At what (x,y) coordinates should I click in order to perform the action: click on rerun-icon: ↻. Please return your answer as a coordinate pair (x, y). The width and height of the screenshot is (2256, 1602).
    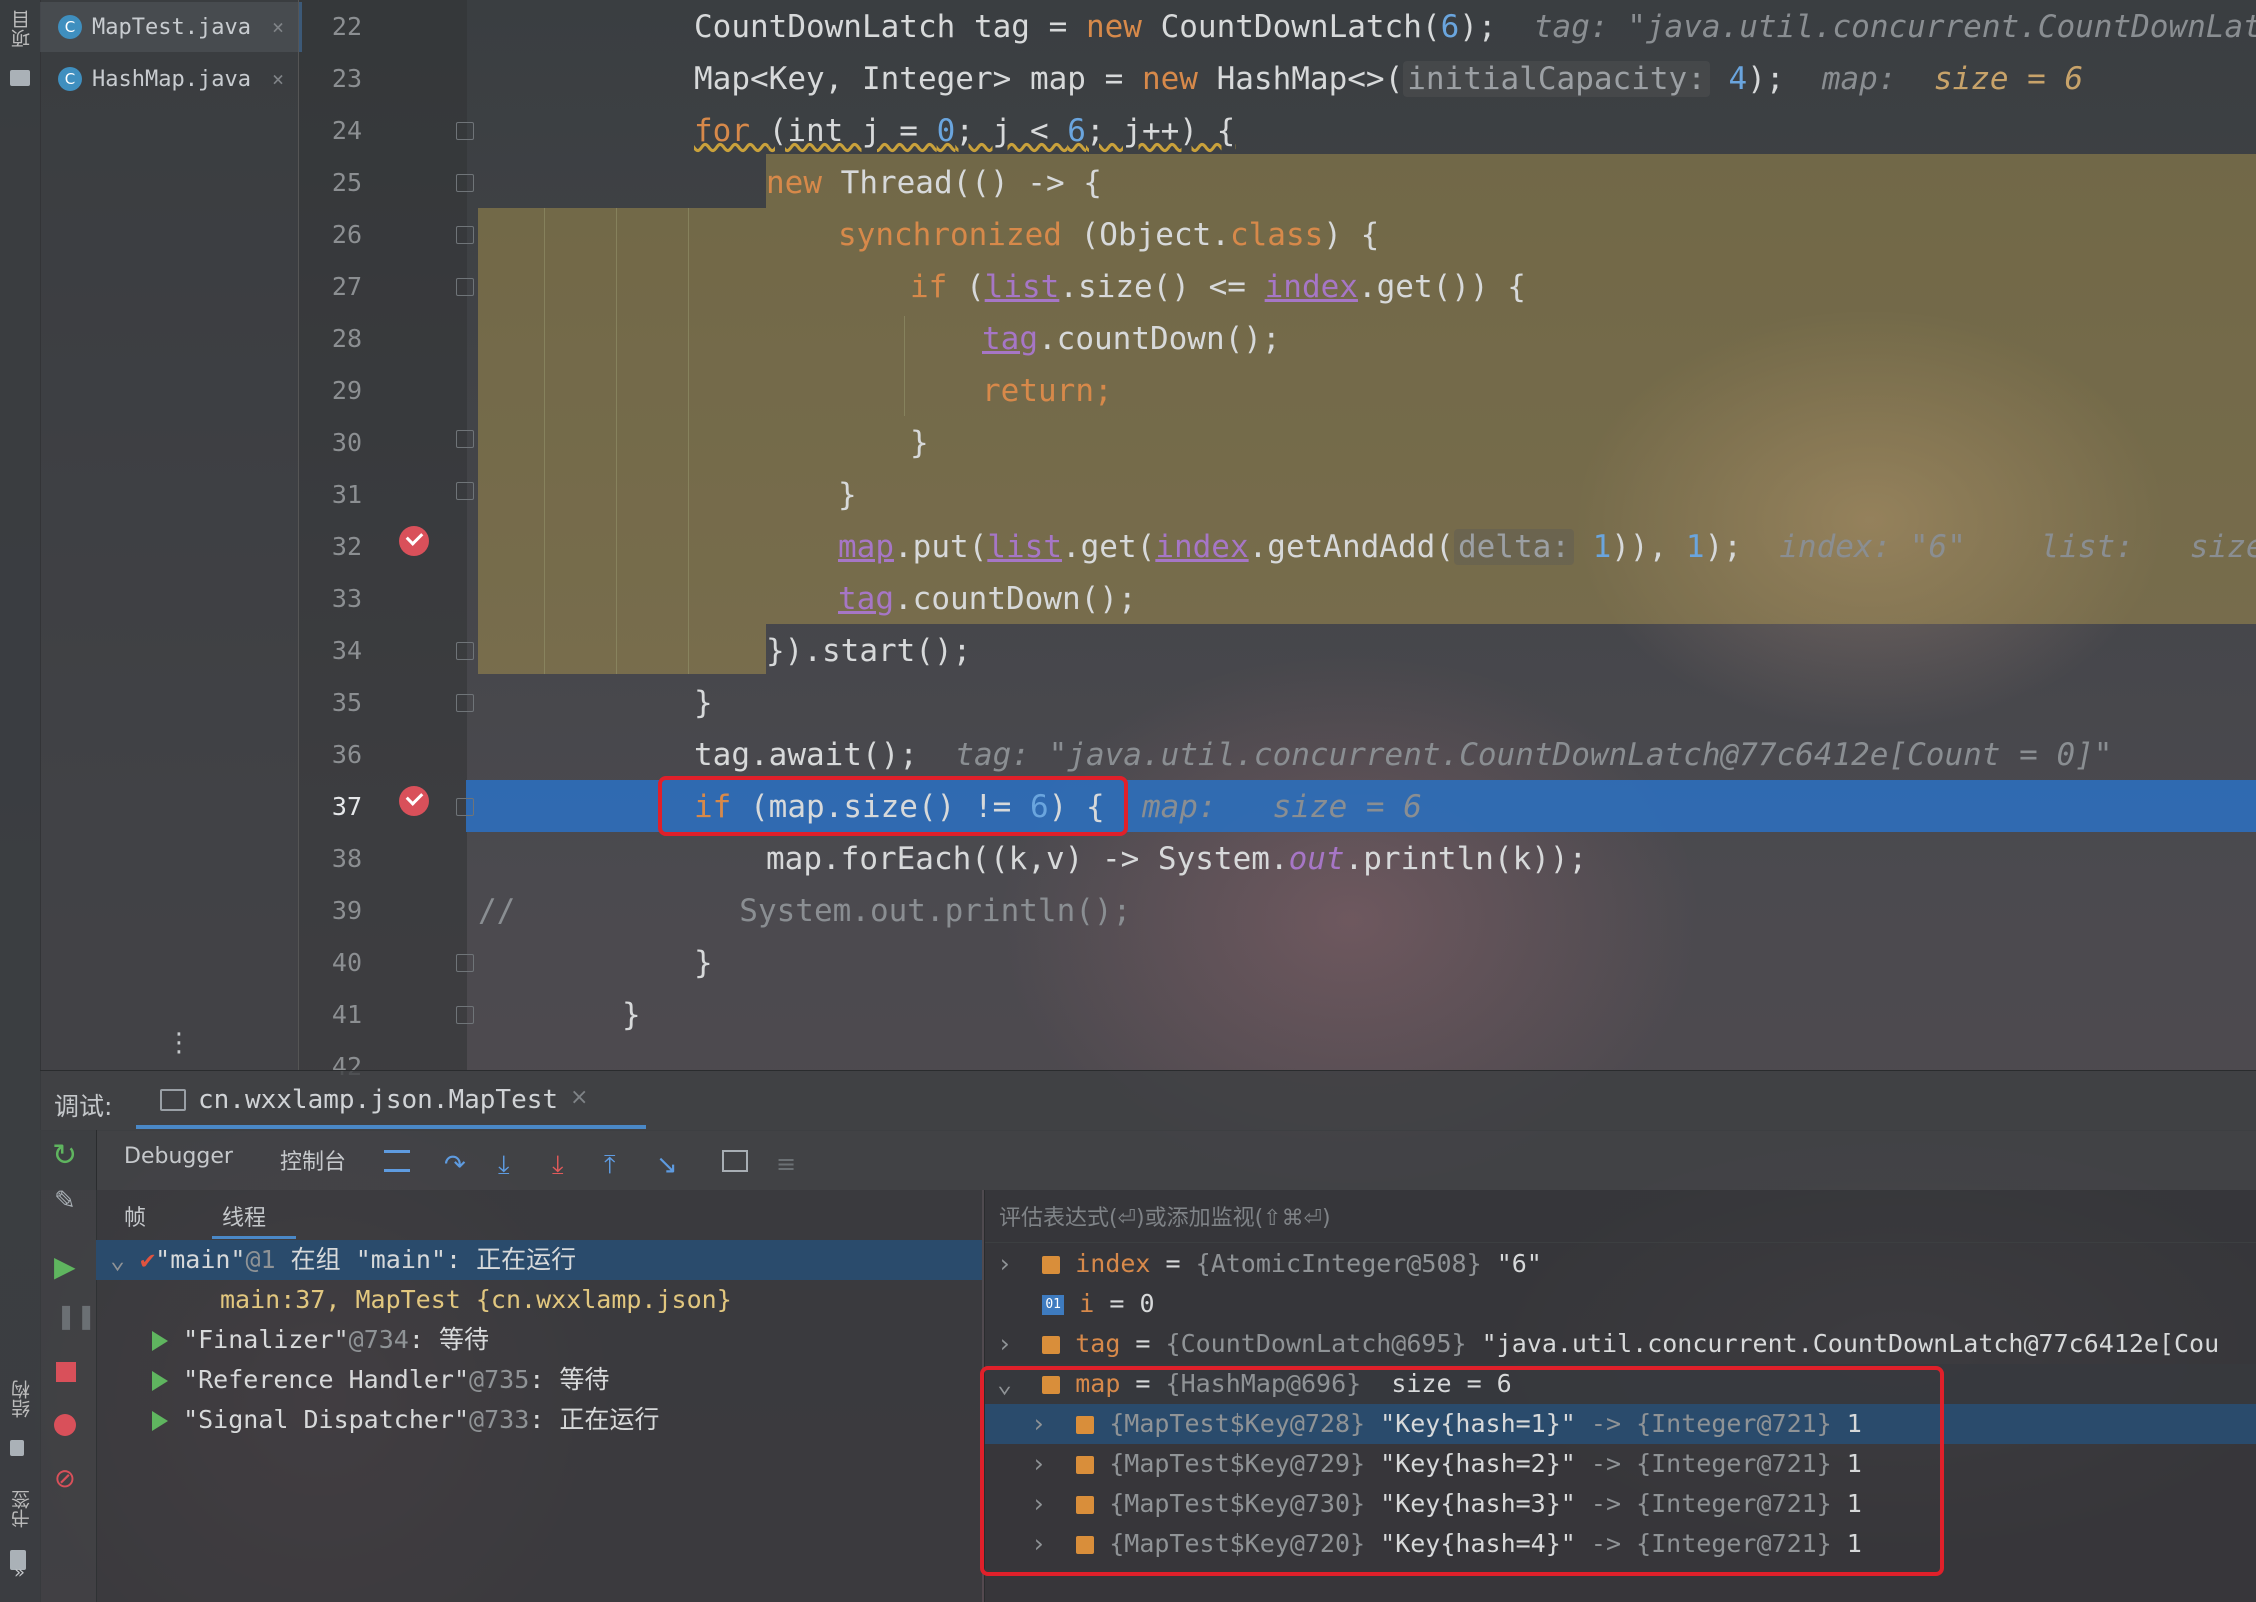
    Looking at the image, I should click on (64, 1155).